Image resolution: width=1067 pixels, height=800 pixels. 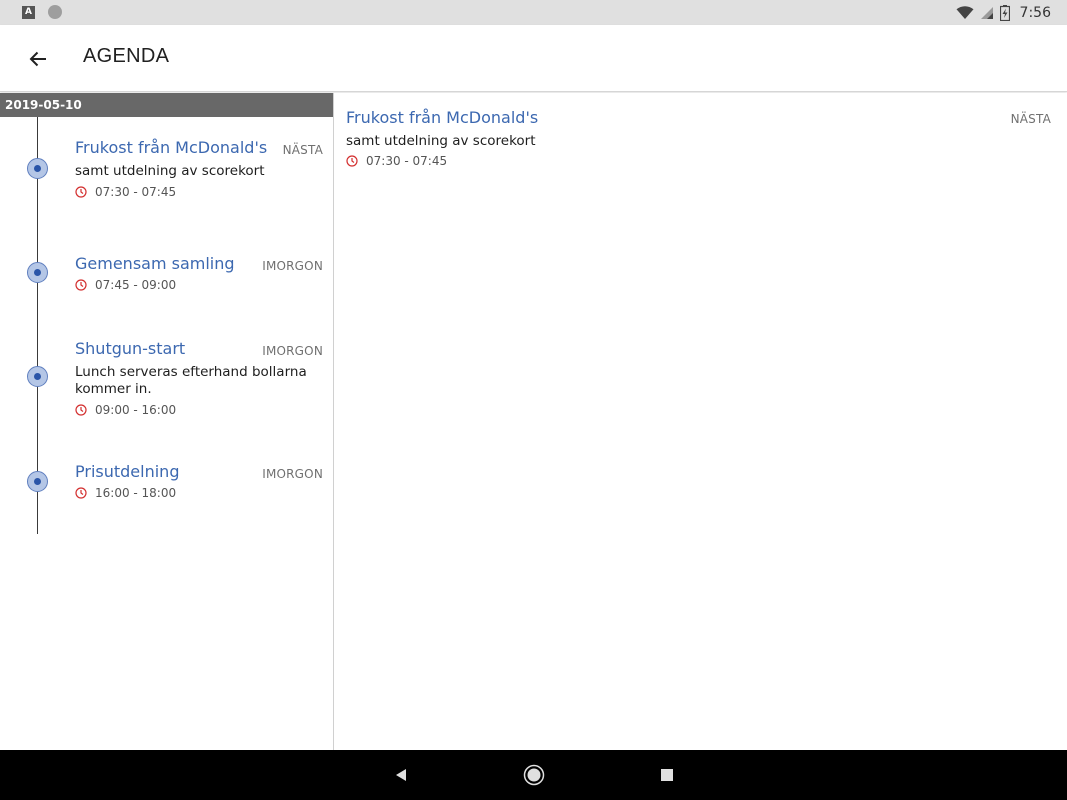 I want to click on nav-home-button, so click(x=534, y=775).